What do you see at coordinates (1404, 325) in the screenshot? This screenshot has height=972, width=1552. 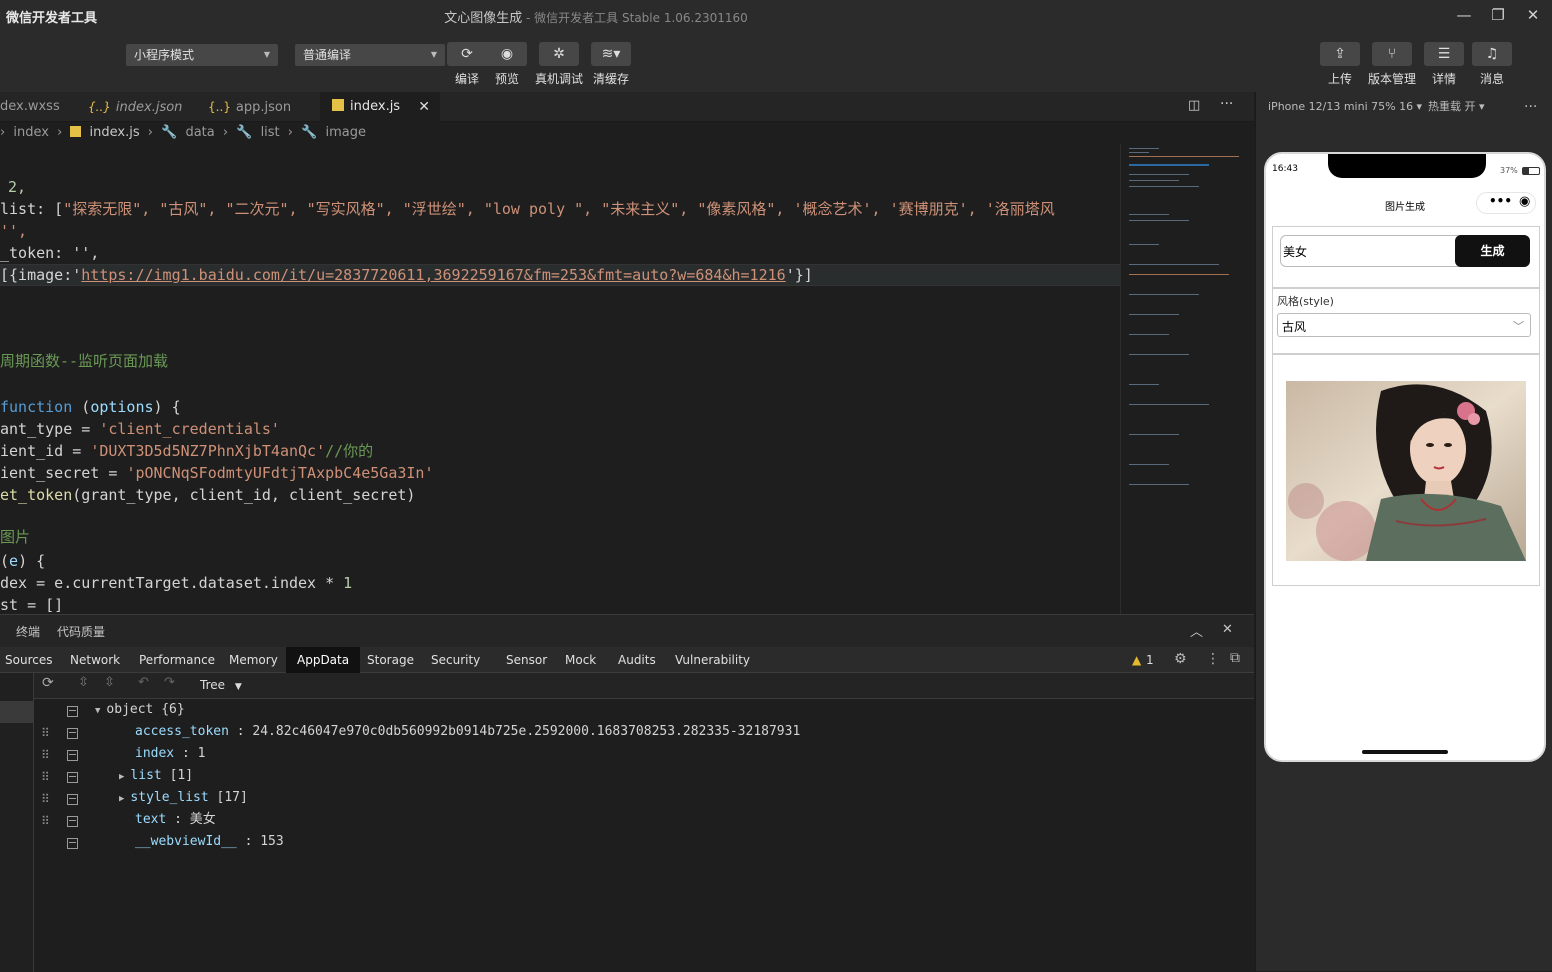 I see `style-picker: 古风 ﹀` at bounding box center [1404, 325].